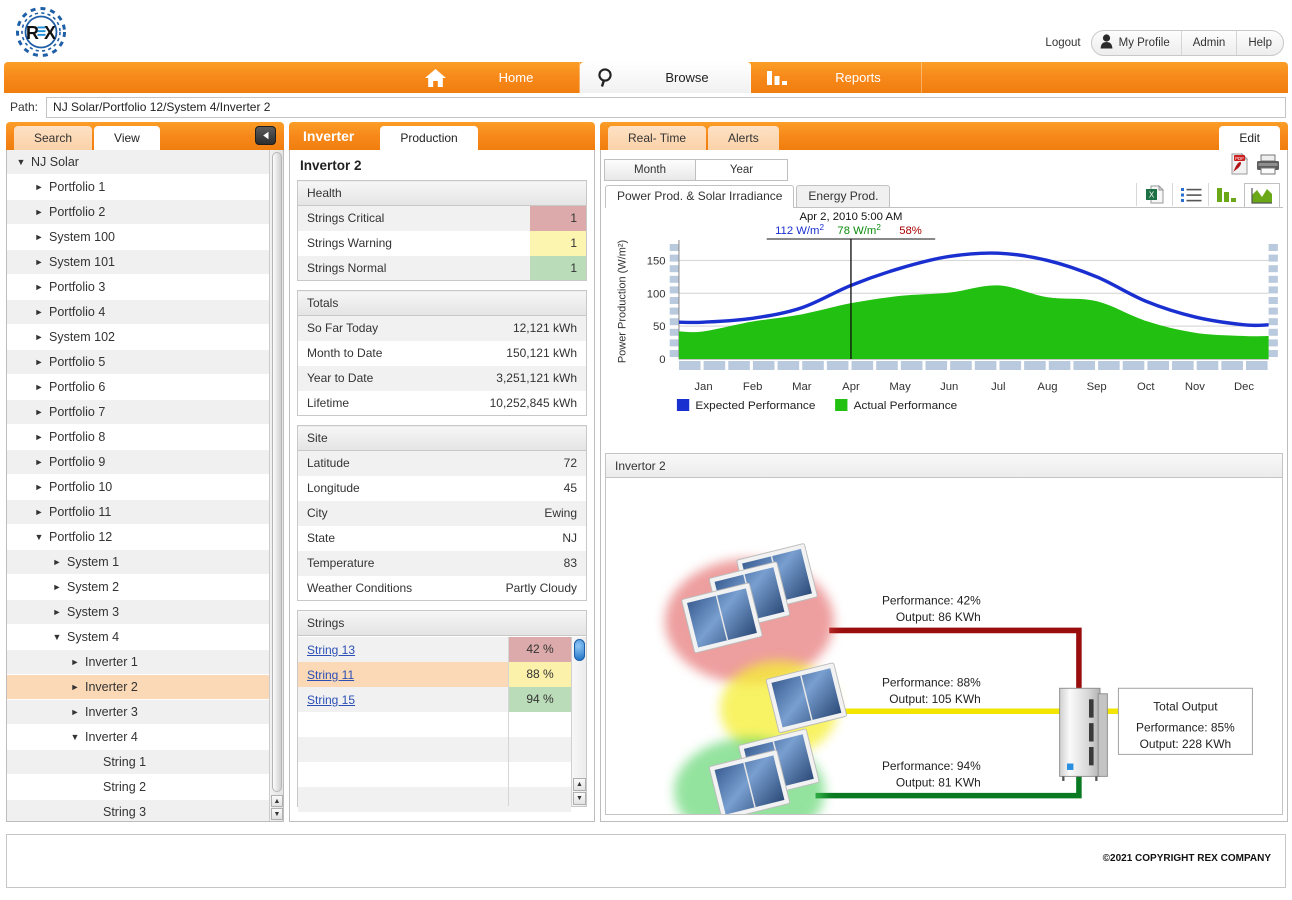 Image resolution: width=1292 pixels, height=900 pixels. I want to click on tree-item-system-101: ► System 101, so click(138, 262).